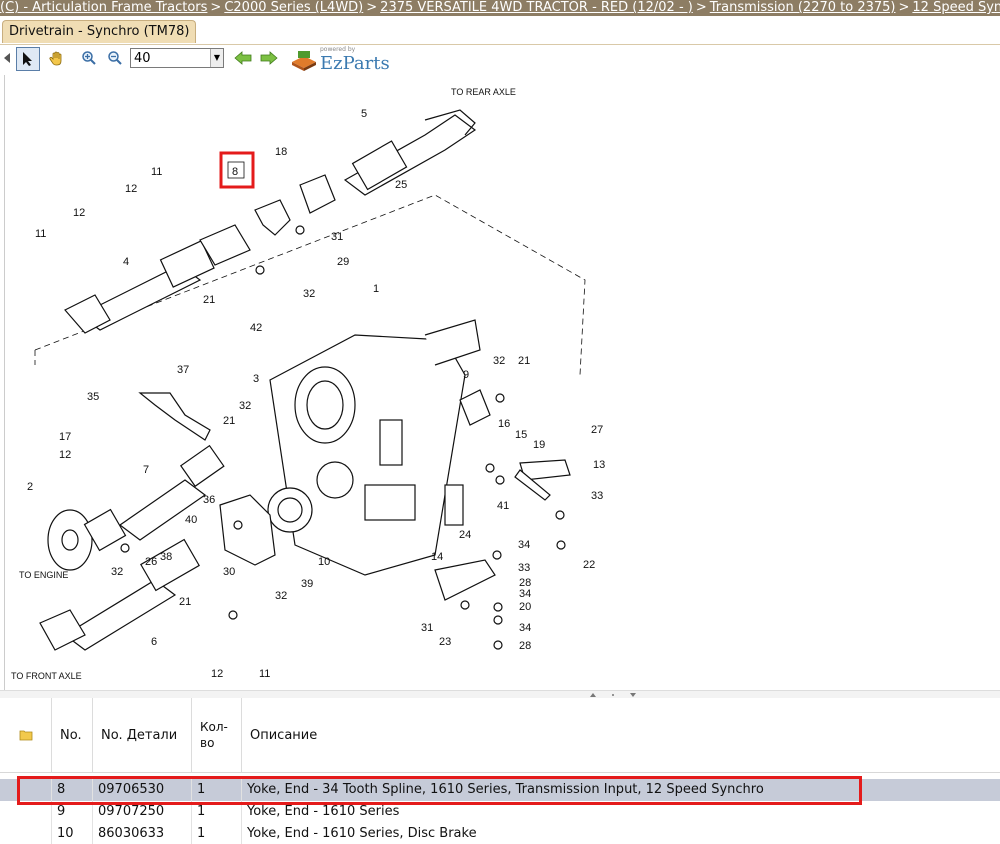  I want to click on scroll-left-icon, so click(7, 58).